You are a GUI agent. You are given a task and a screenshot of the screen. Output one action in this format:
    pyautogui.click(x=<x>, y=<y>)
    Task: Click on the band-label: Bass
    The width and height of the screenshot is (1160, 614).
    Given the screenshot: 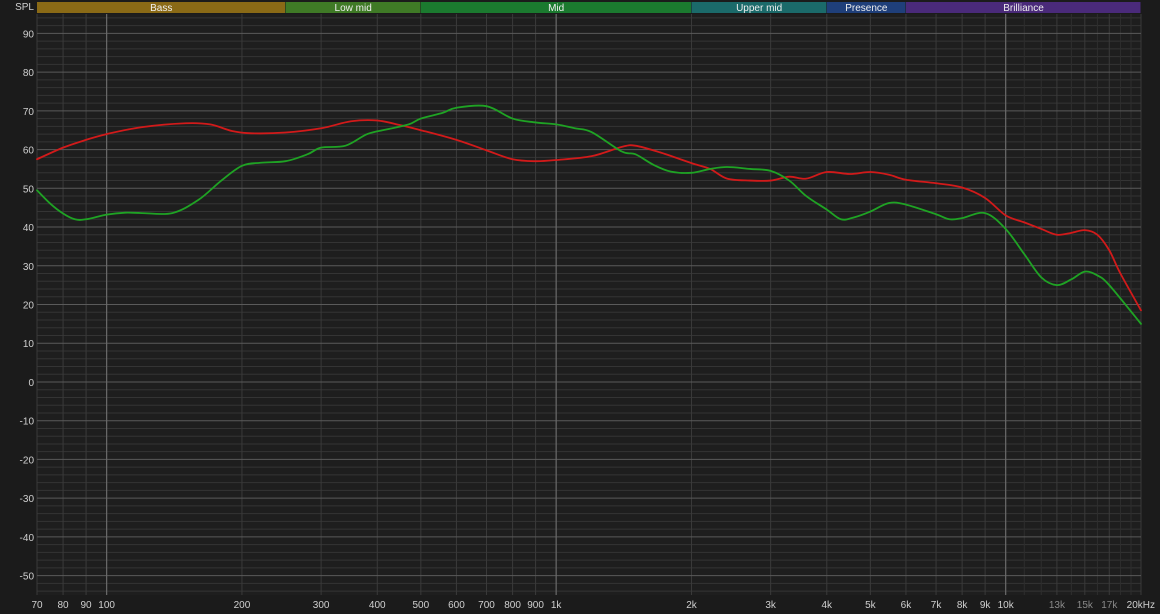 What is the action you would take?
    pyautogui.click(x=161, y=8)
    